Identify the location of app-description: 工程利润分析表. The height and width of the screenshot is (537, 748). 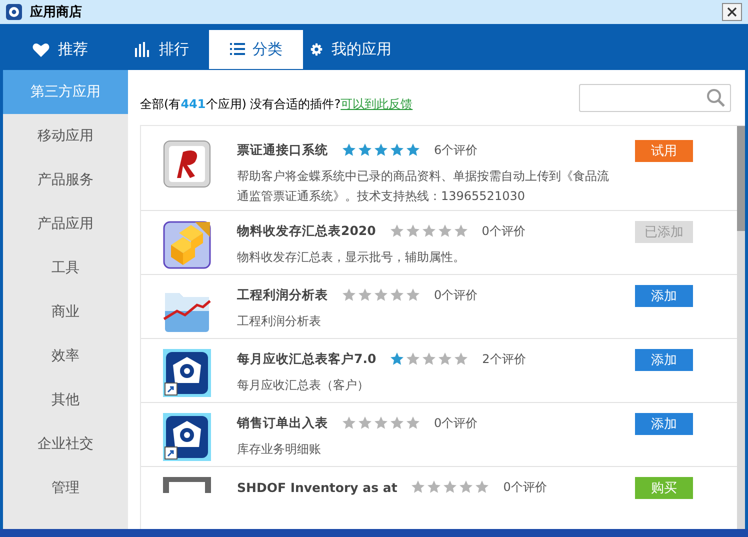
(279, 321).